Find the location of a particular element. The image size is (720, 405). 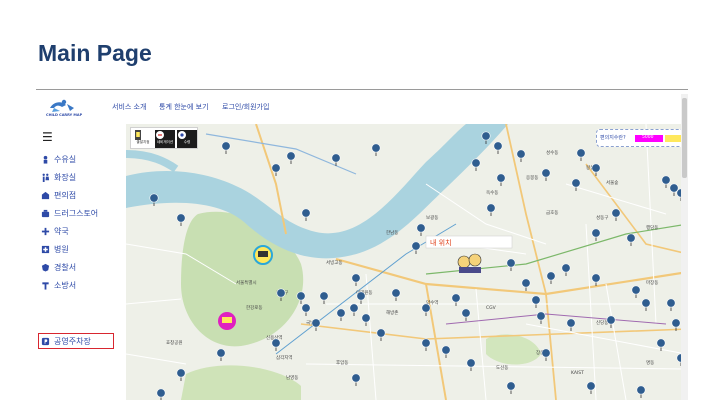

sidebar: ☰ 수유실 화장실 편의점 드러그스토어 약국 병원 경찰서 소방서 공영주차장 is located at coordinates (80, 262).